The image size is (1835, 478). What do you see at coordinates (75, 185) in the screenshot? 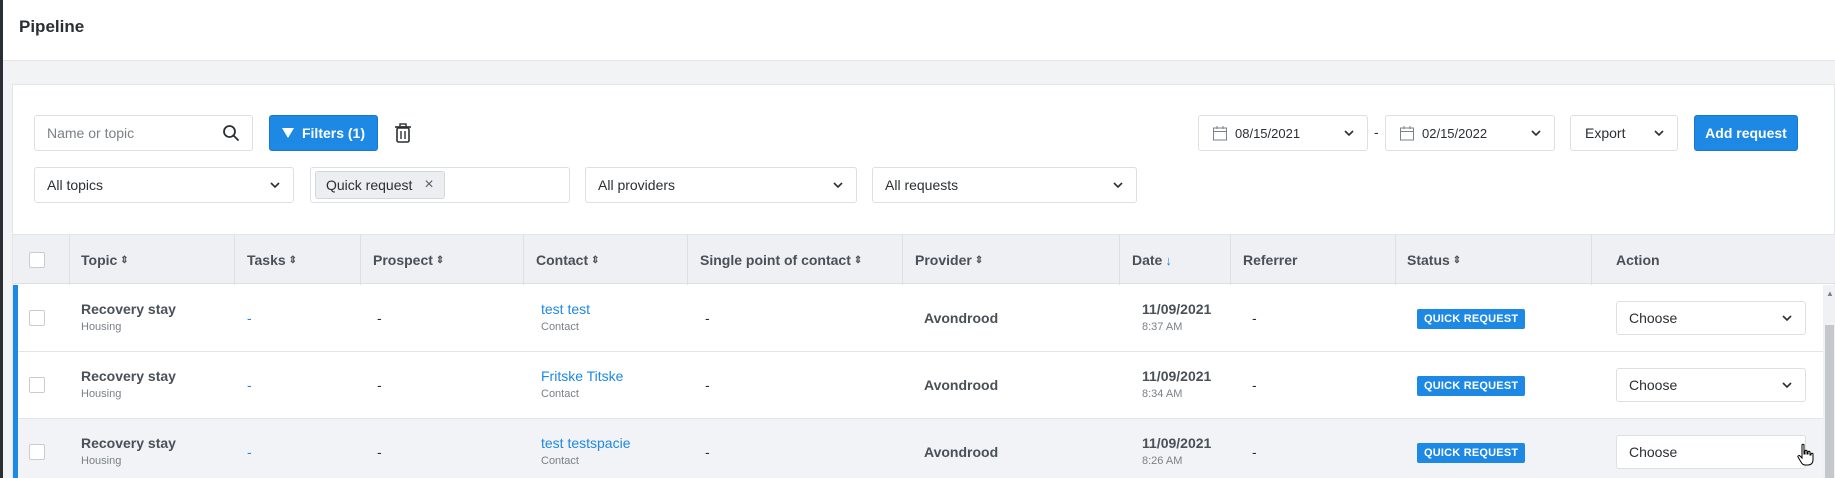
I see `topics-select-value: All topics` at bounding box center [75, 185].